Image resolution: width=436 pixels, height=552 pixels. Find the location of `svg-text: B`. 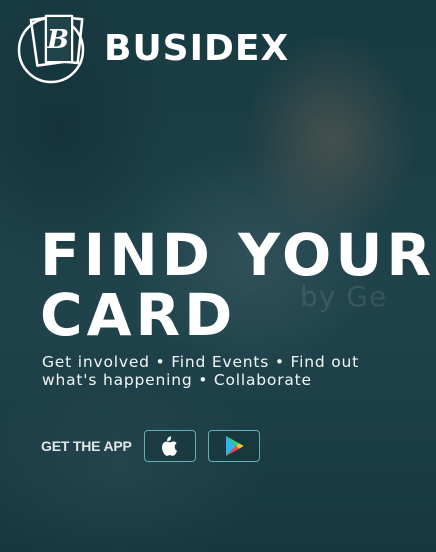

svg-text: B is located at coordinates (57, 40).